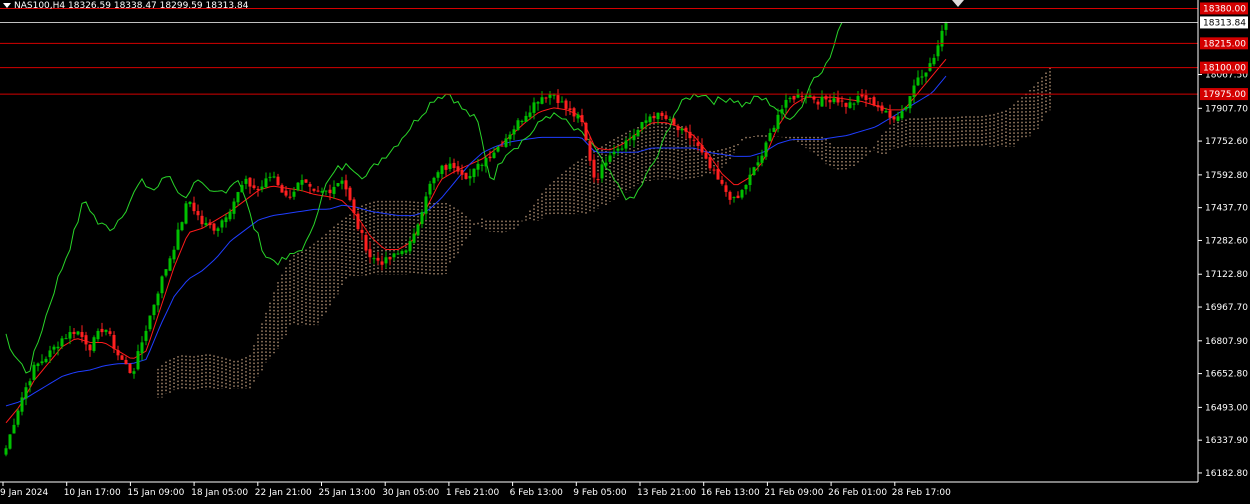 The width and height of the screenshot is (1250, 504). I want to click on chart-shift-triangle-icon, so click(958, 3).